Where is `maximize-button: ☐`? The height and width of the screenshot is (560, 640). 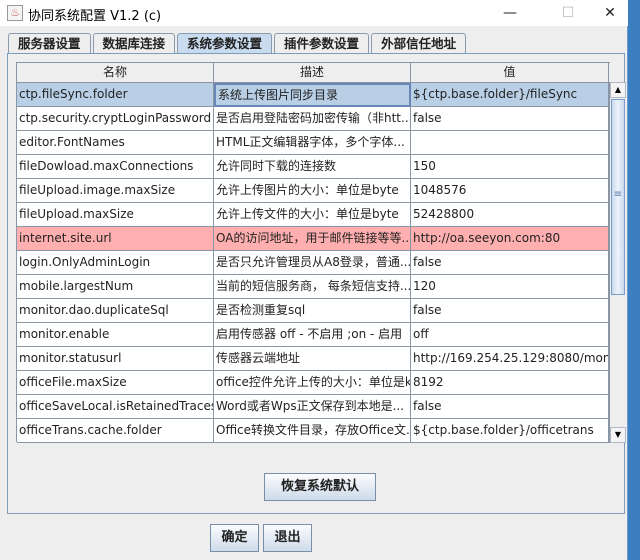
maximize-button: ☐ is located at coordinates (568, 13).